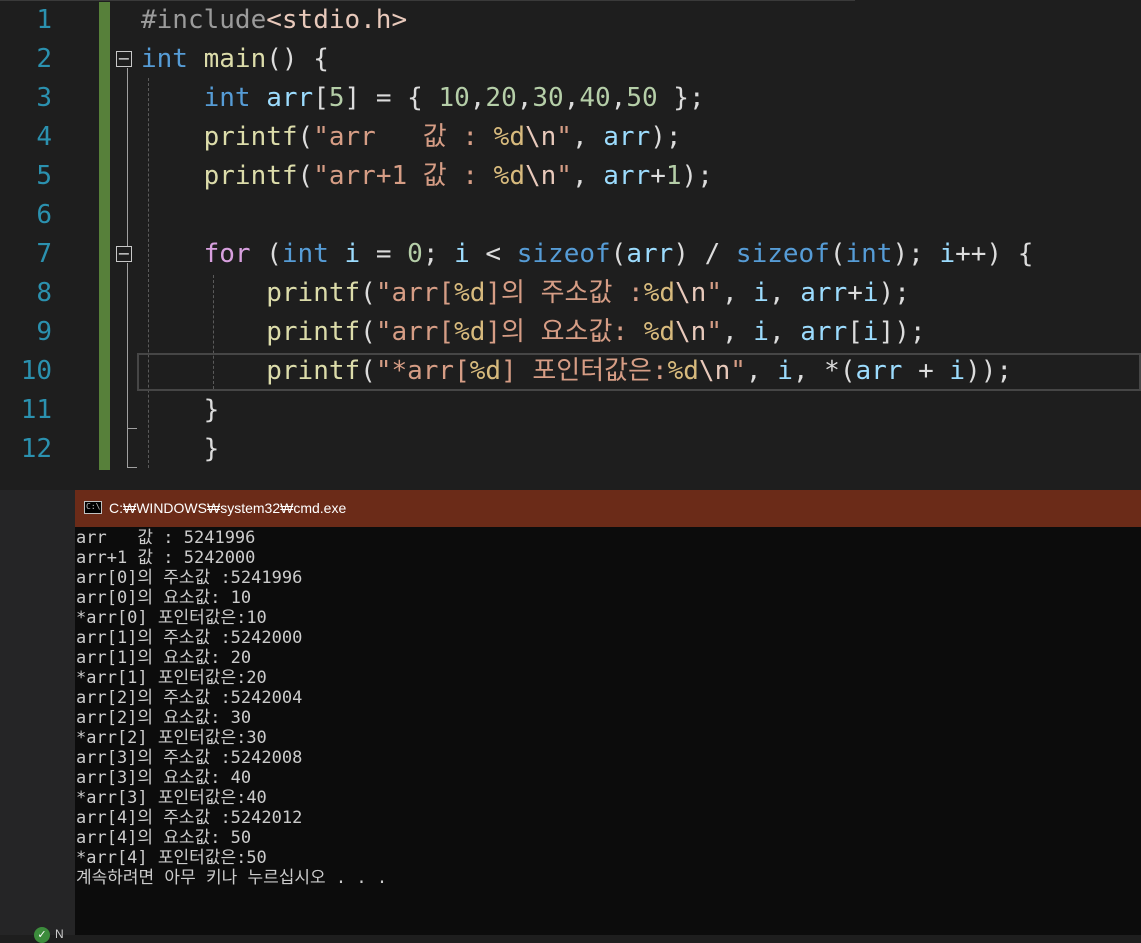  Describe the element at coordinates (595, 98) in the screenshot. I see `code-token: 40` at that location.